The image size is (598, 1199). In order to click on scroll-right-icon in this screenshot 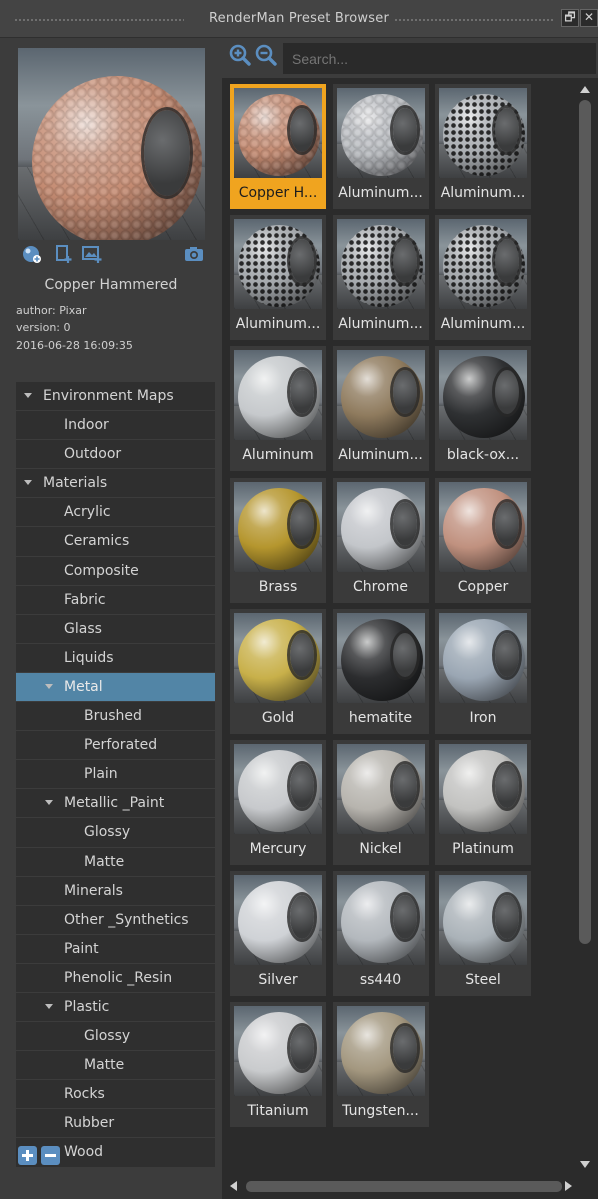, I will do `click(568, 1186)`.